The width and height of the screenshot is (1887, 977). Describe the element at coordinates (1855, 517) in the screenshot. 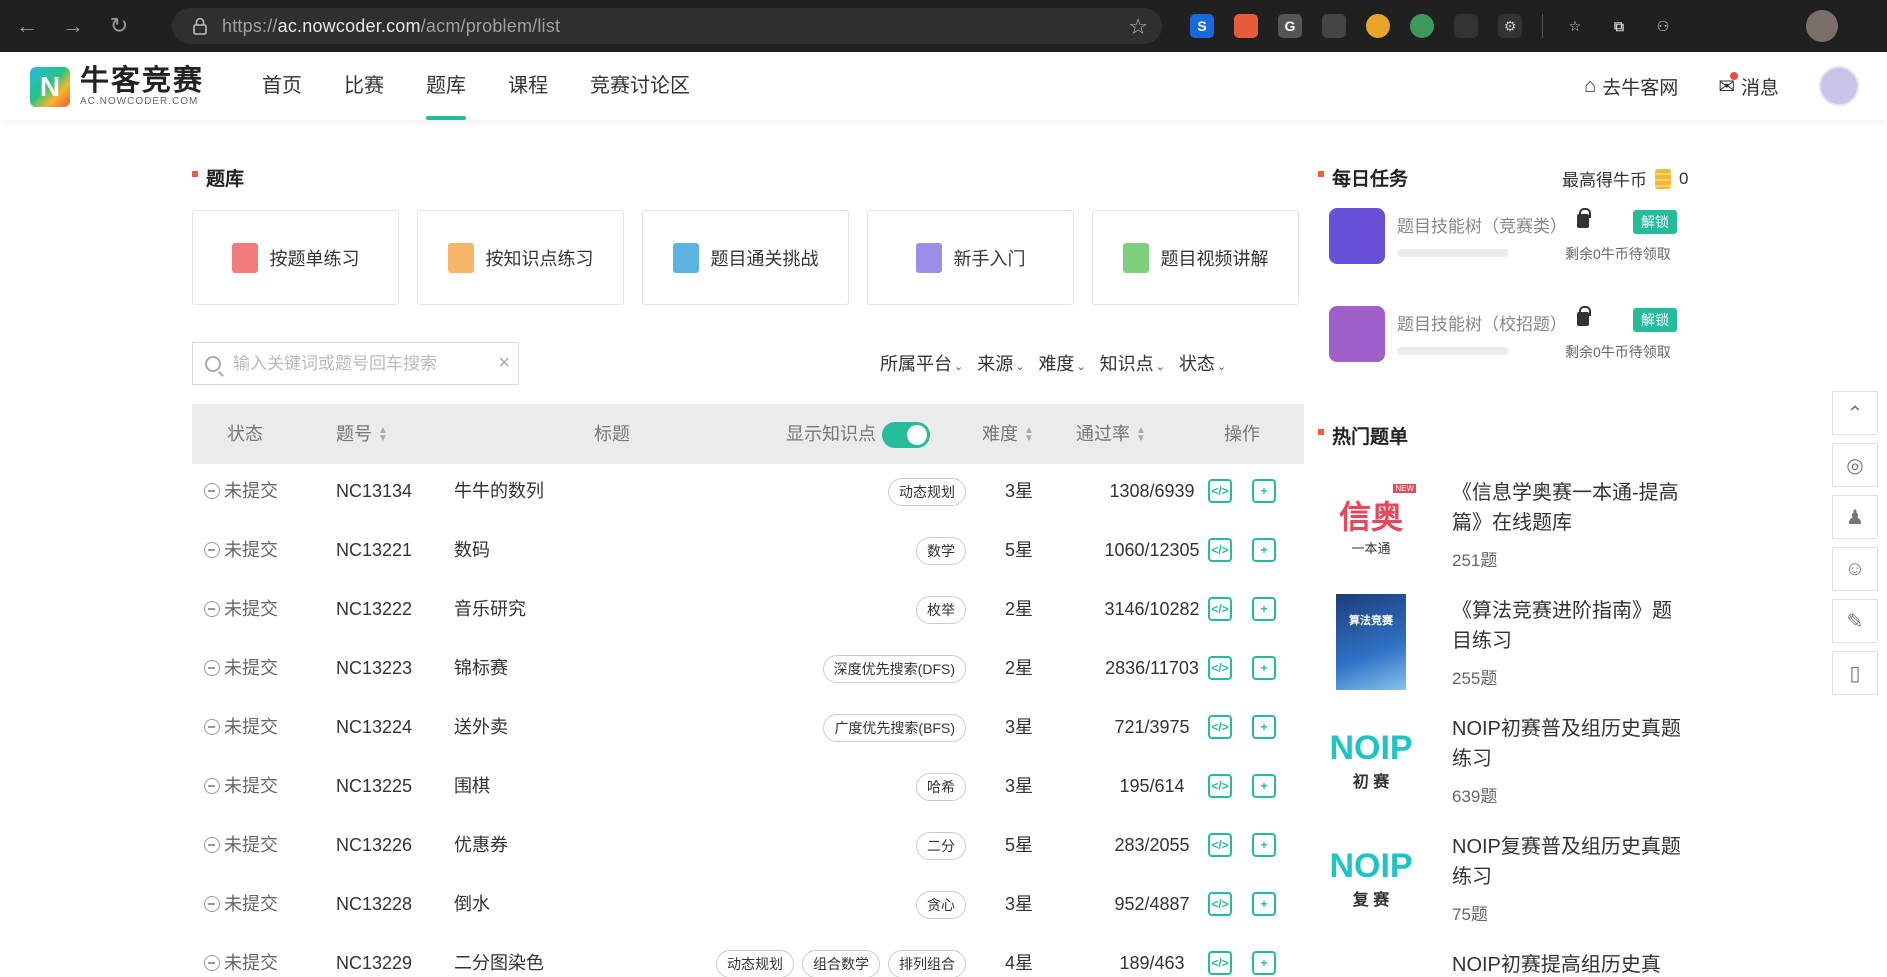

I see `qq-icon: ♟` at that location.